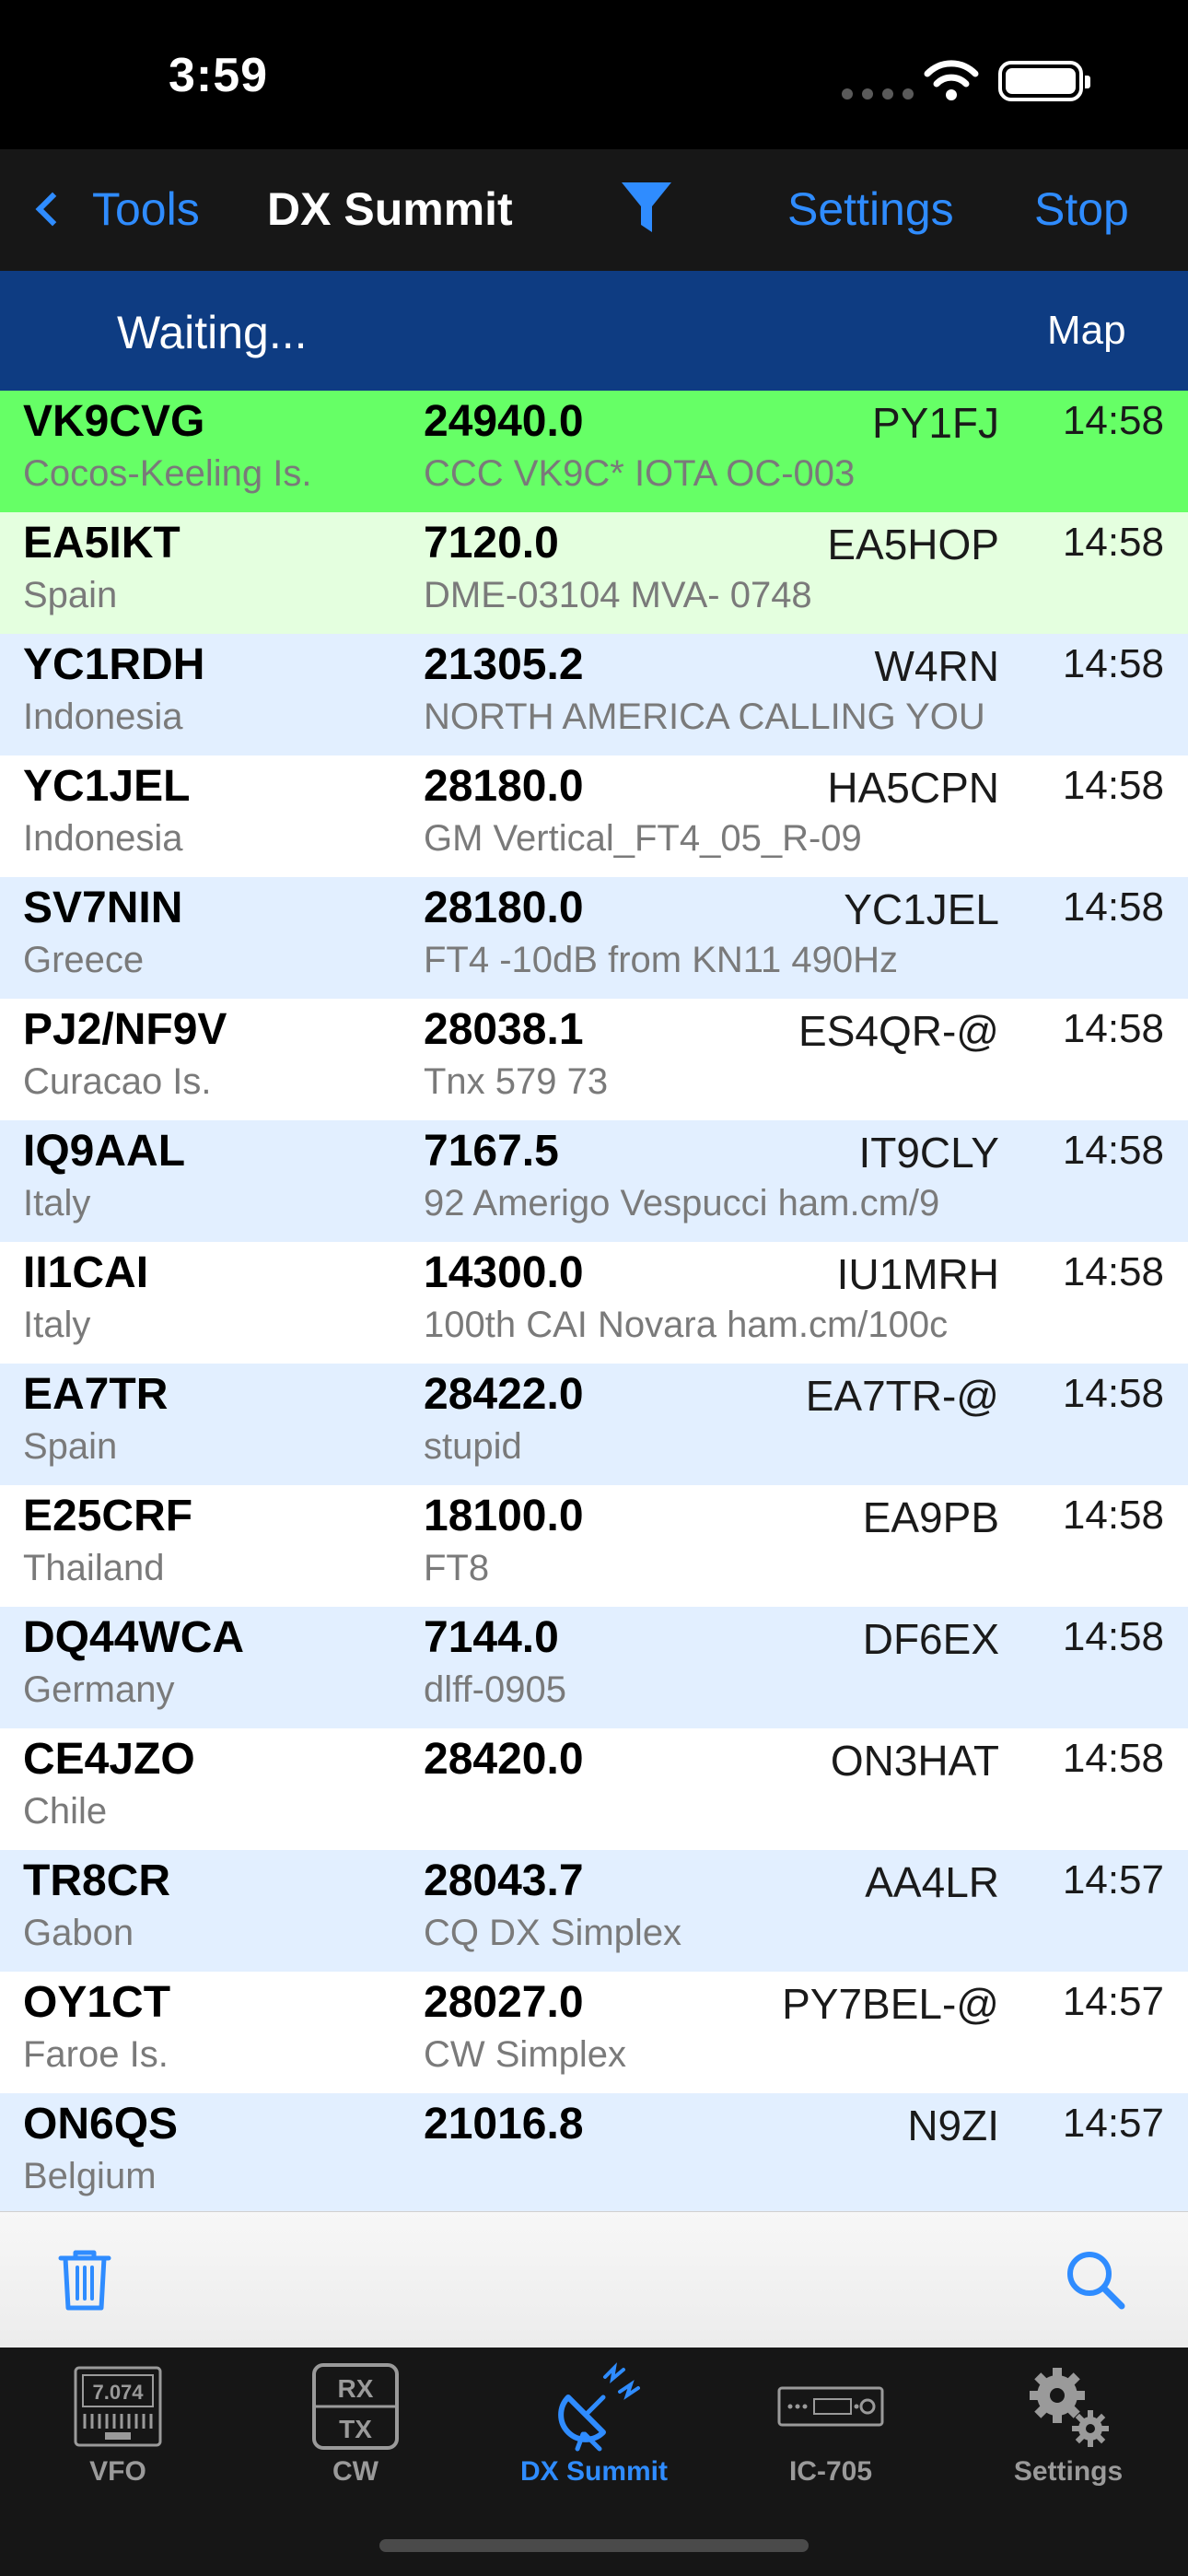 This screenshot has height=2576, width=1188. What do you see at coordinates (594, 1424) in the screenshot?
I see `spot-row: EA7TR Spain 28422.0 stupid EA7TR-@ 14:58` at bounding box center [594, 1424].